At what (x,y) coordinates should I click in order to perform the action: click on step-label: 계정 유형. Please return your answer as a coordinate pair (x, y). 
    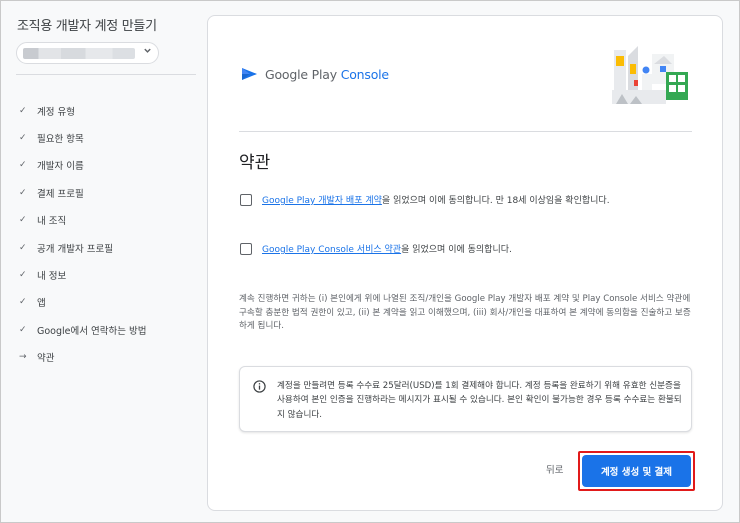
    Looking at the image, I should click on (56, 112).